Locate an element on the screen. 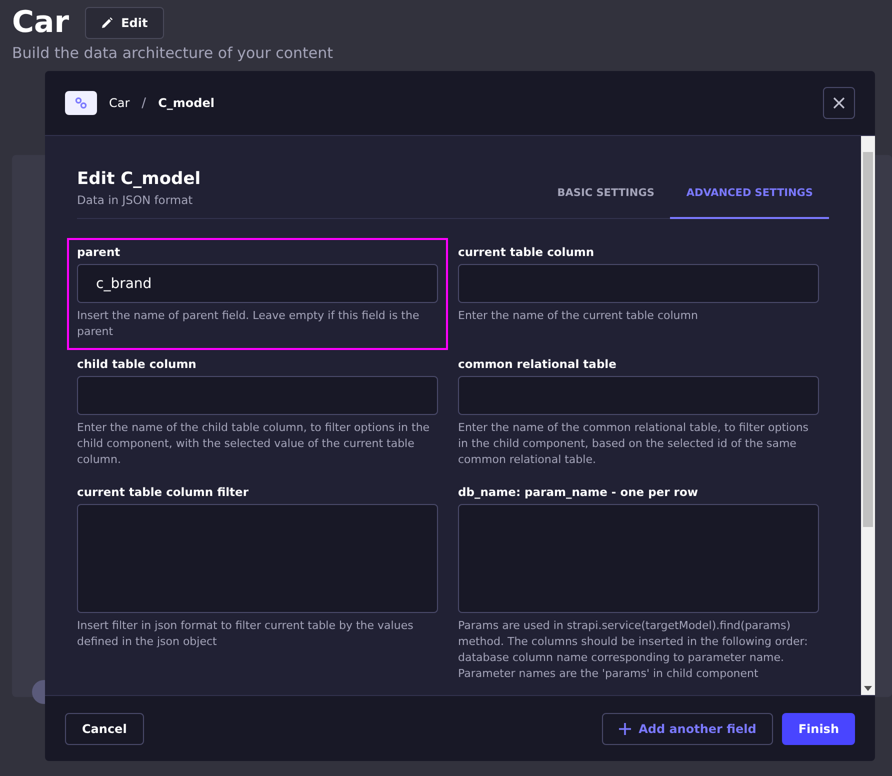  dialog-title: Edit C_model is located at coordinates (139, 179).